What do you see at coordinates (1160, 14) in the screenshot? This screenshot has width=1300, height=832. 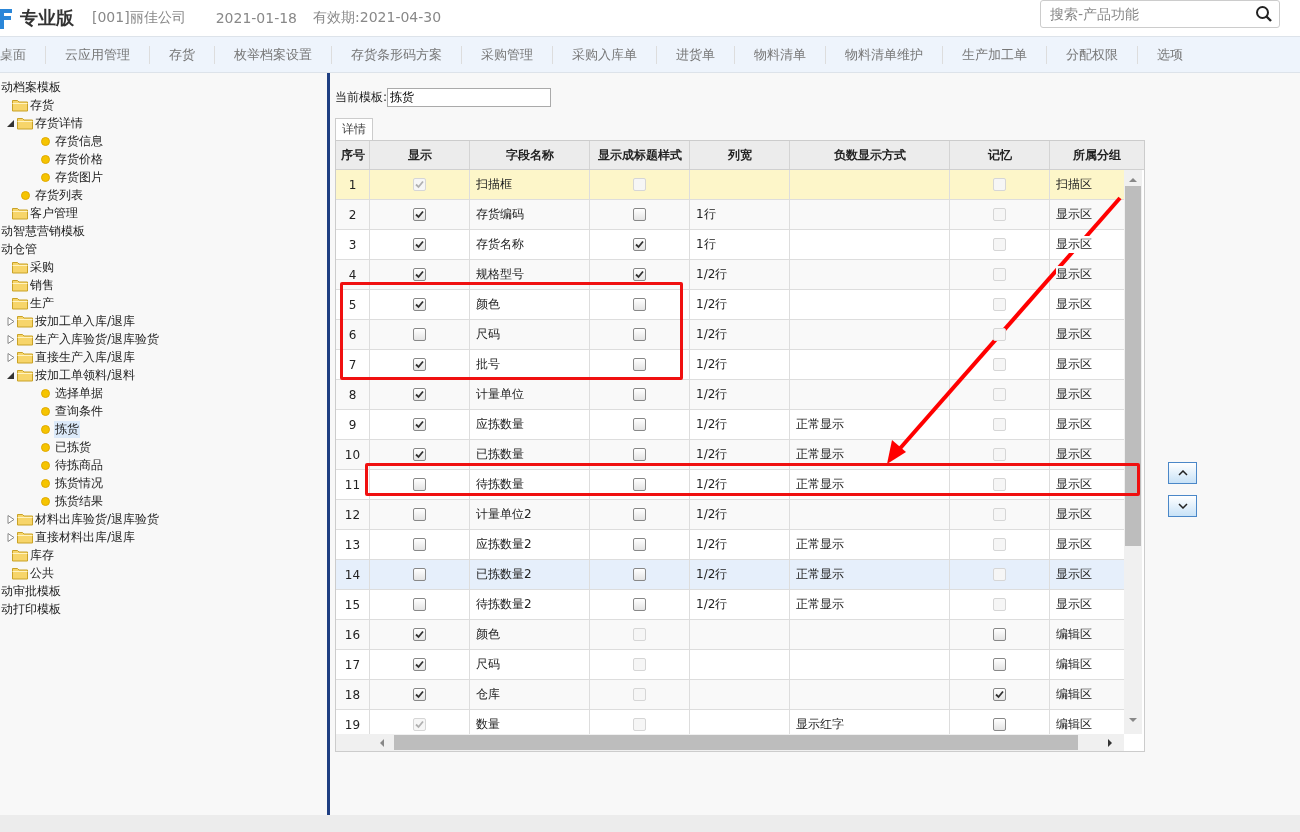 I see `search-field: 搜索-产品功能` at bounding box center [1160, 14].